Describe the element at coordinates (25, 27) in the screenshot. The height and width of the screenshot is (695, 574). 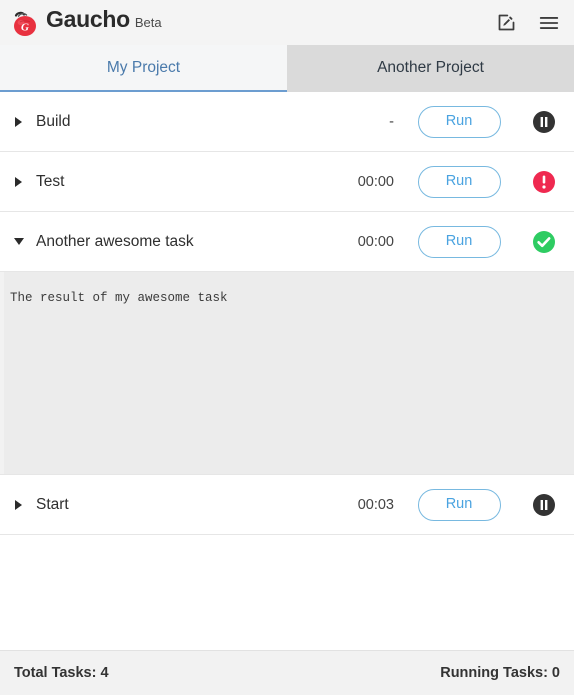
I see `svg-text: G` at that location.